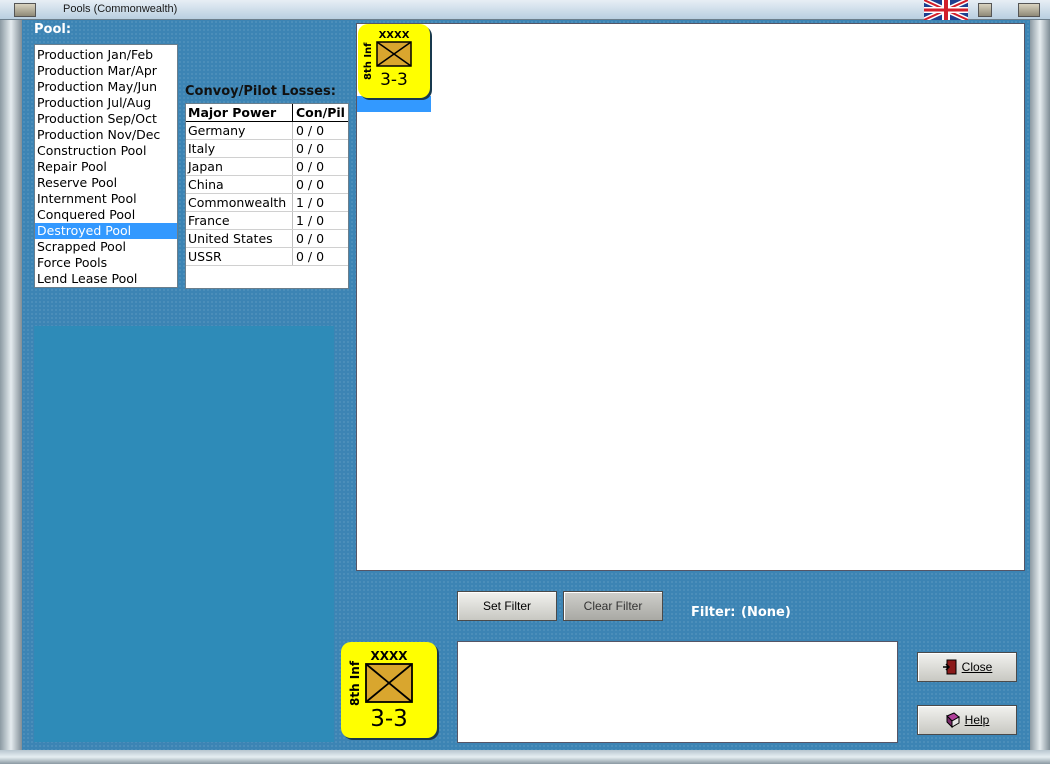 Image resolution: width=1050 pixels, height=764 pixels. I want to click on pool-list-item: Internment Pool, so click(106, 199).